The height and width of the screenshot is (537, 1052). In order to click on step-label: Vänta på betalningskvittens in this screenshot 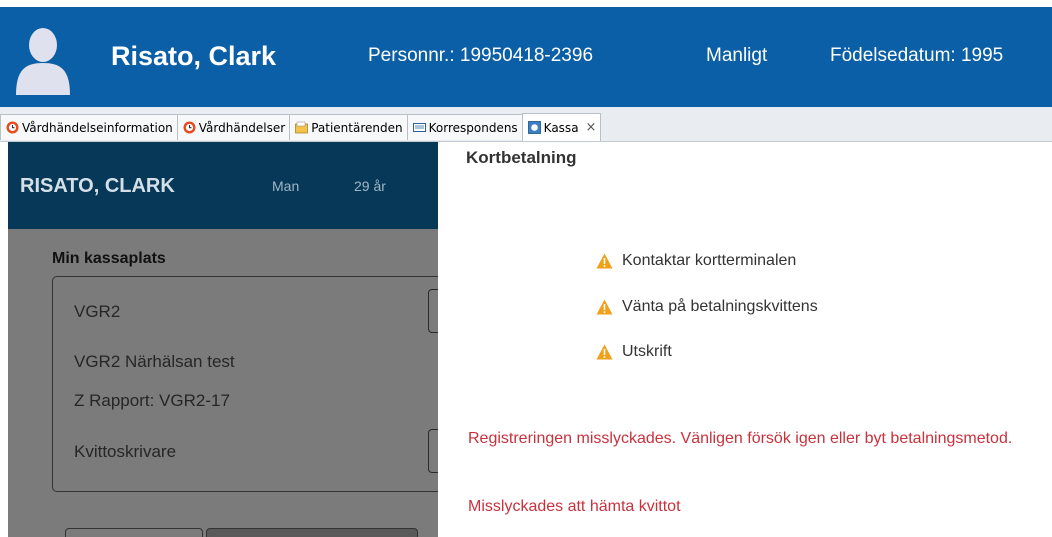, I will do `click(720, 306)`.